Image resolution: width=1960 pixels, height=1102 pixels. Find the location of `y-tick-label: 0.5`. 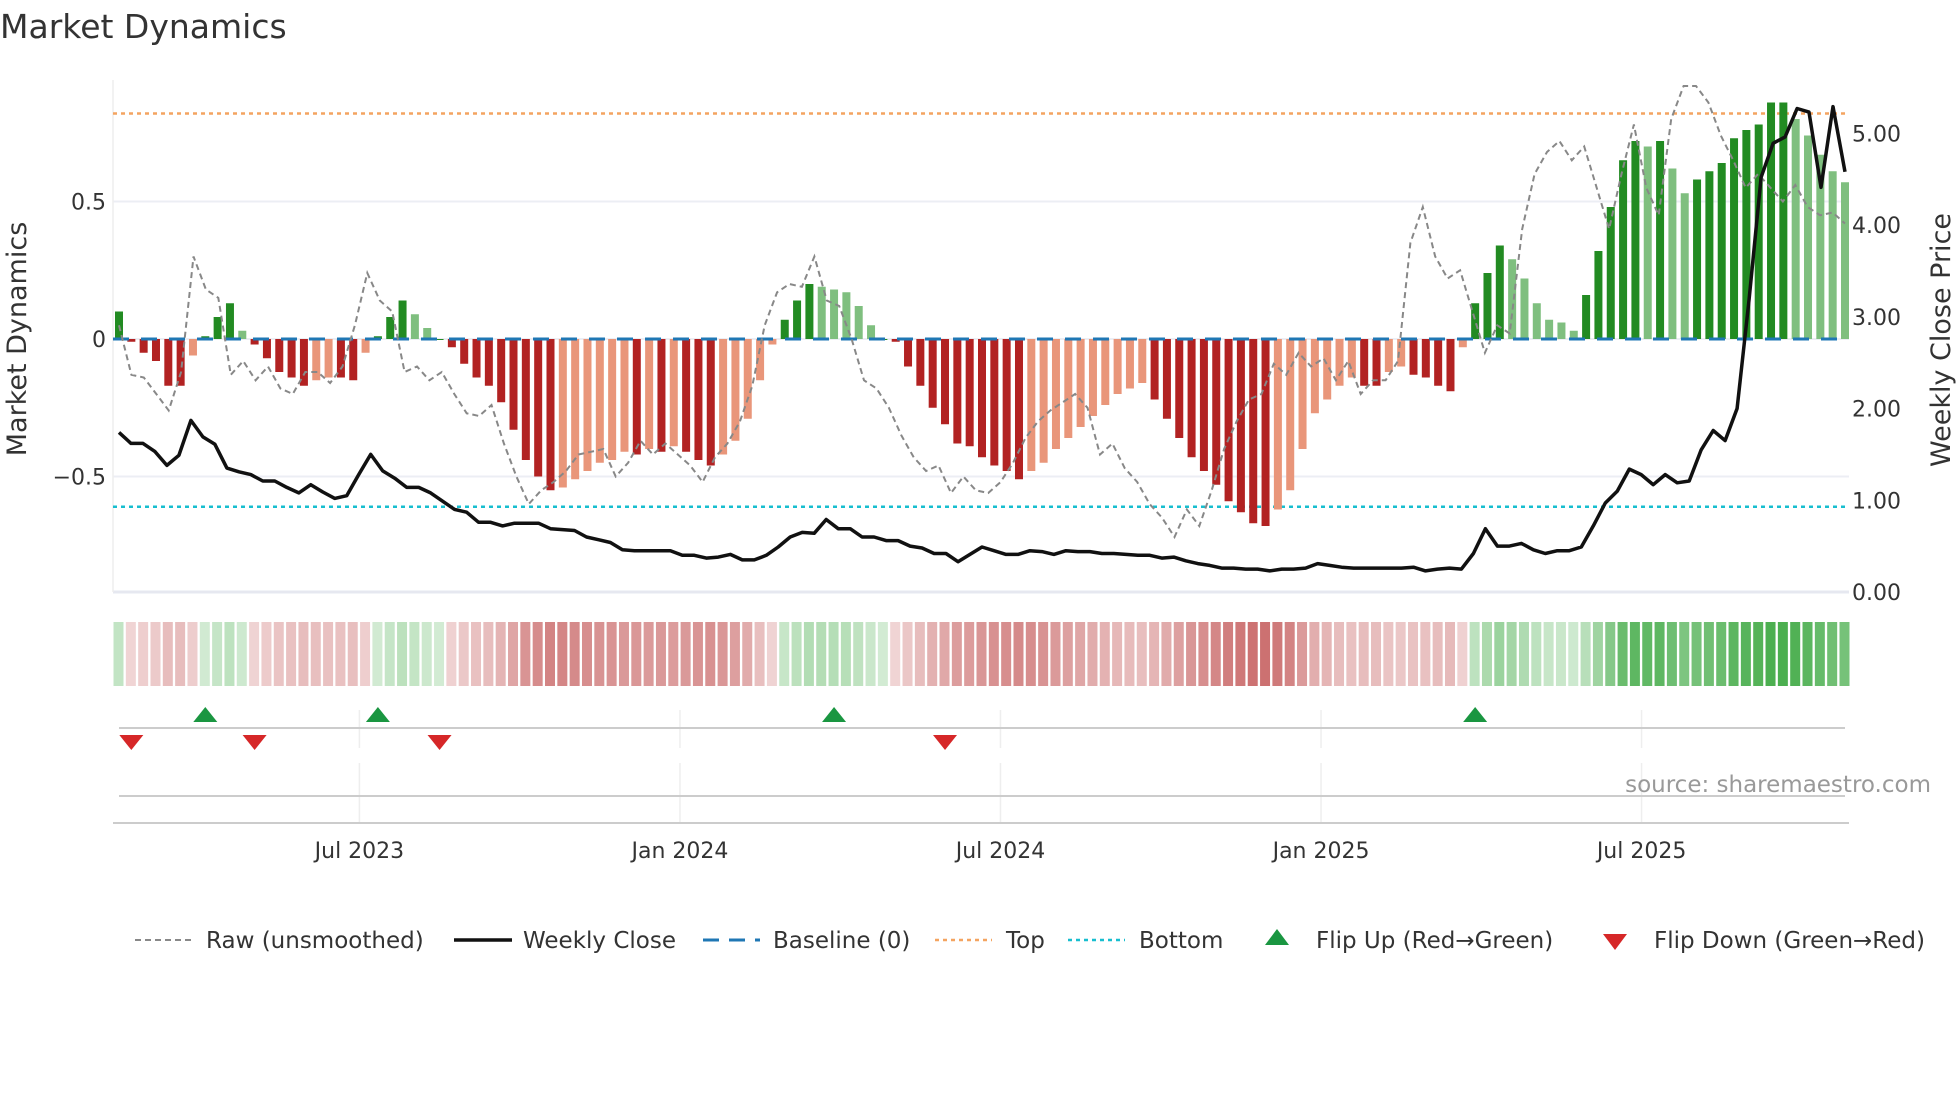

y-tick-label: 0.5 is located at coordinates (88, 203).